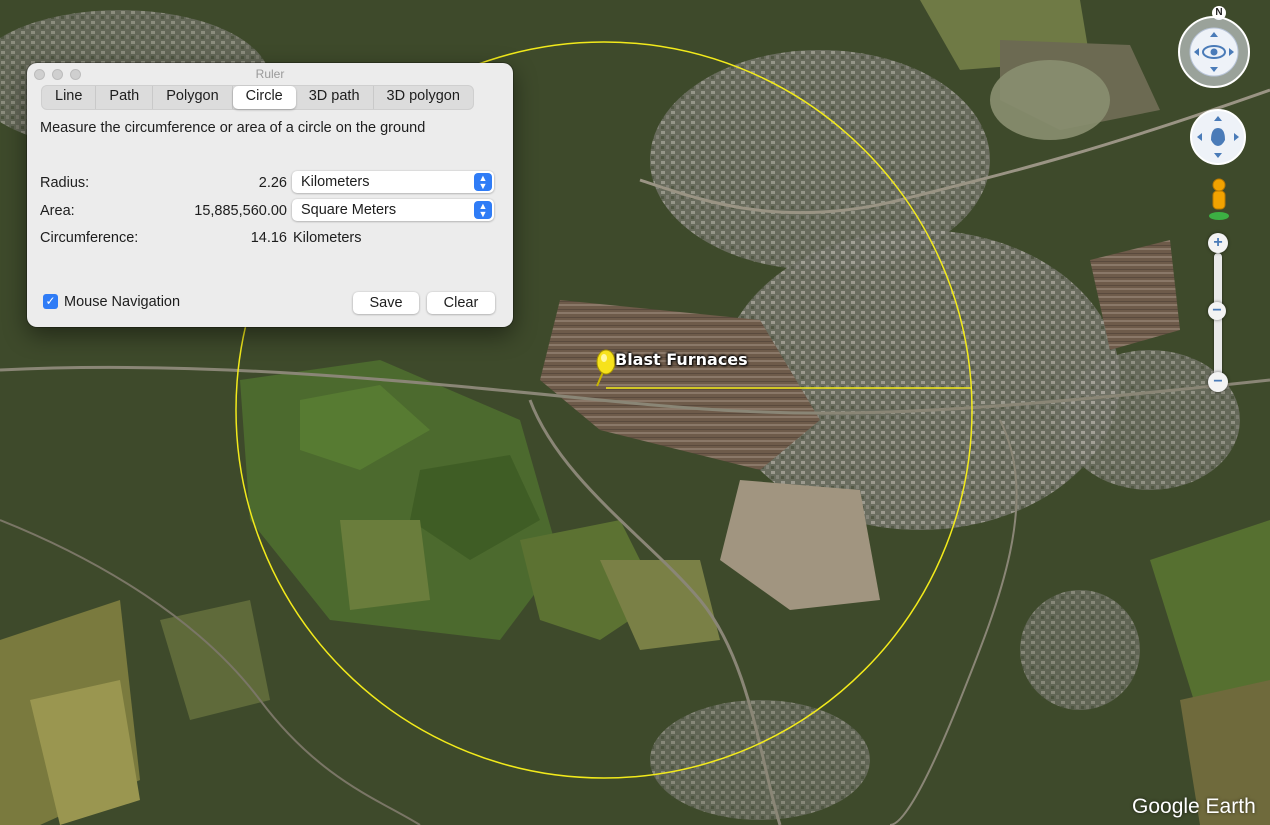 The width and height of the screenshot is (1270, 825). I want to click on title-bar: Ruler, so click(270, 74).